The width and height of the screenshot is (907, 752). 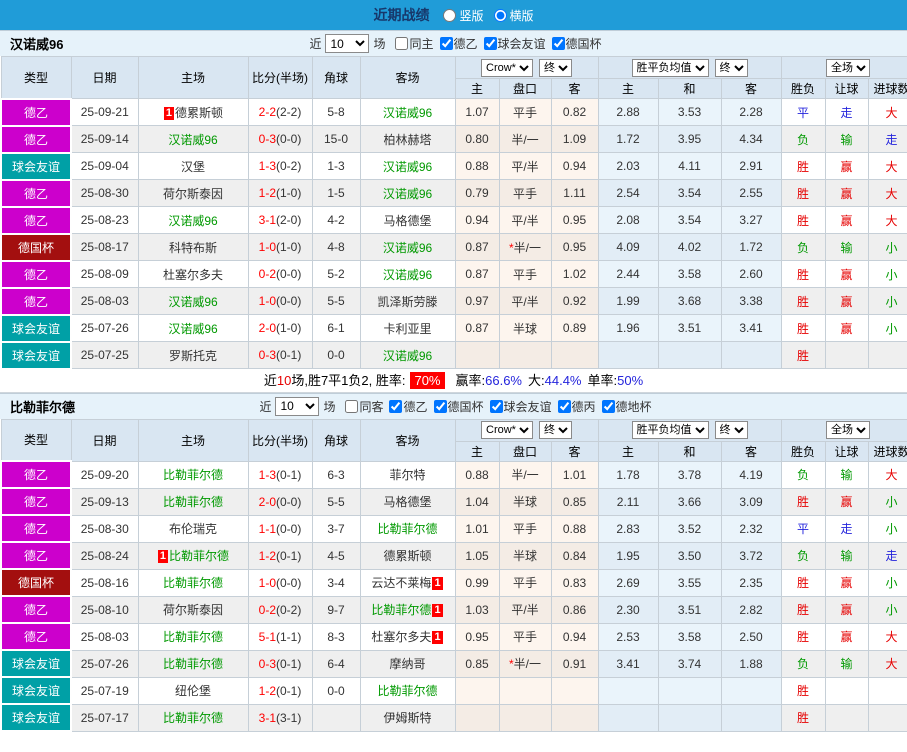 What do you see at coordinates (689, 274) in the screenshot?
I see `mean-draw-cell: 3.58` at bounding box center [689, 274].